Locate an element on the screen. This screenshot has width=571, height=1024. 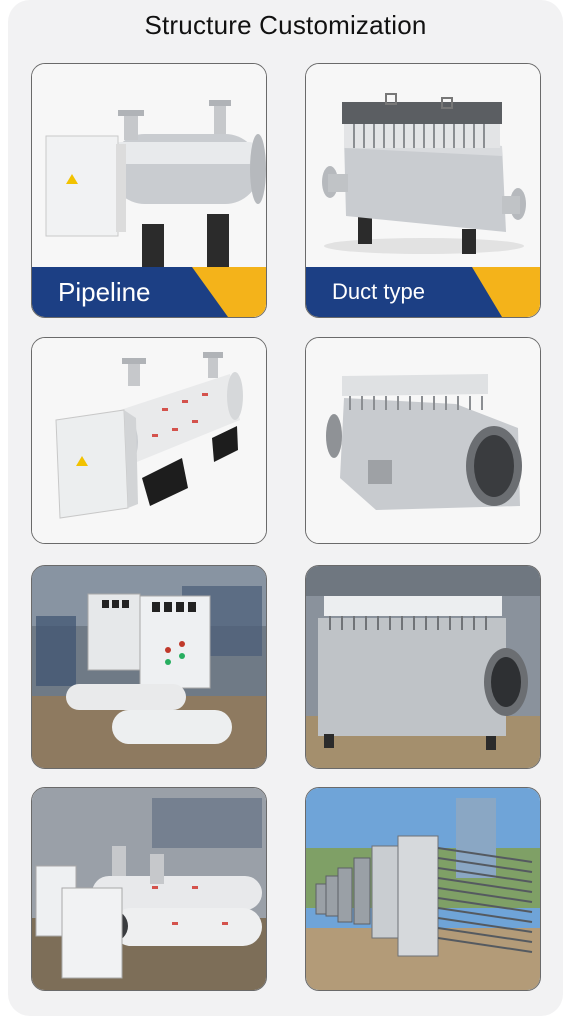
duct-banner: Duct type is located at coordinates (423, 292).